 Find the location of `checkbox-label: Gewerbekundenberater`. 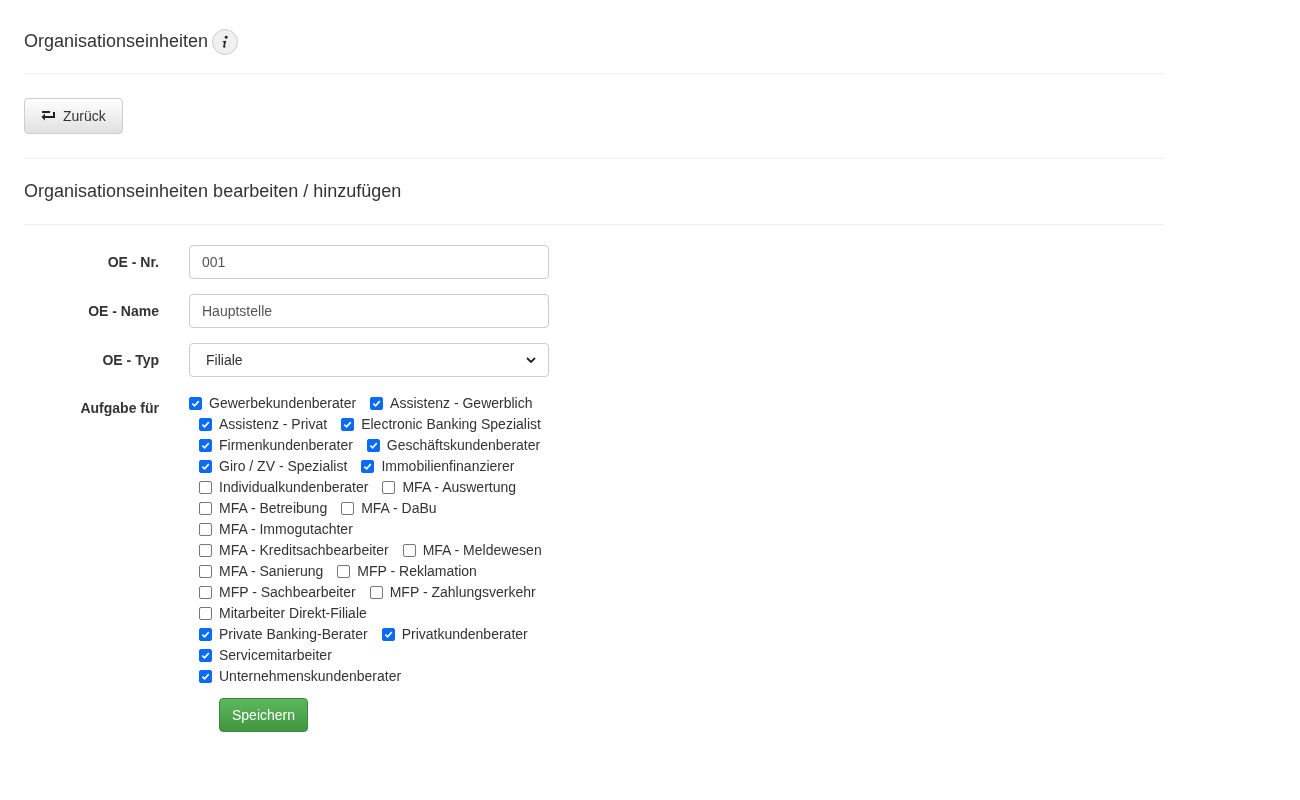

checkbox-label: Gewerbekundenberater is located at coordinates (283, 403).